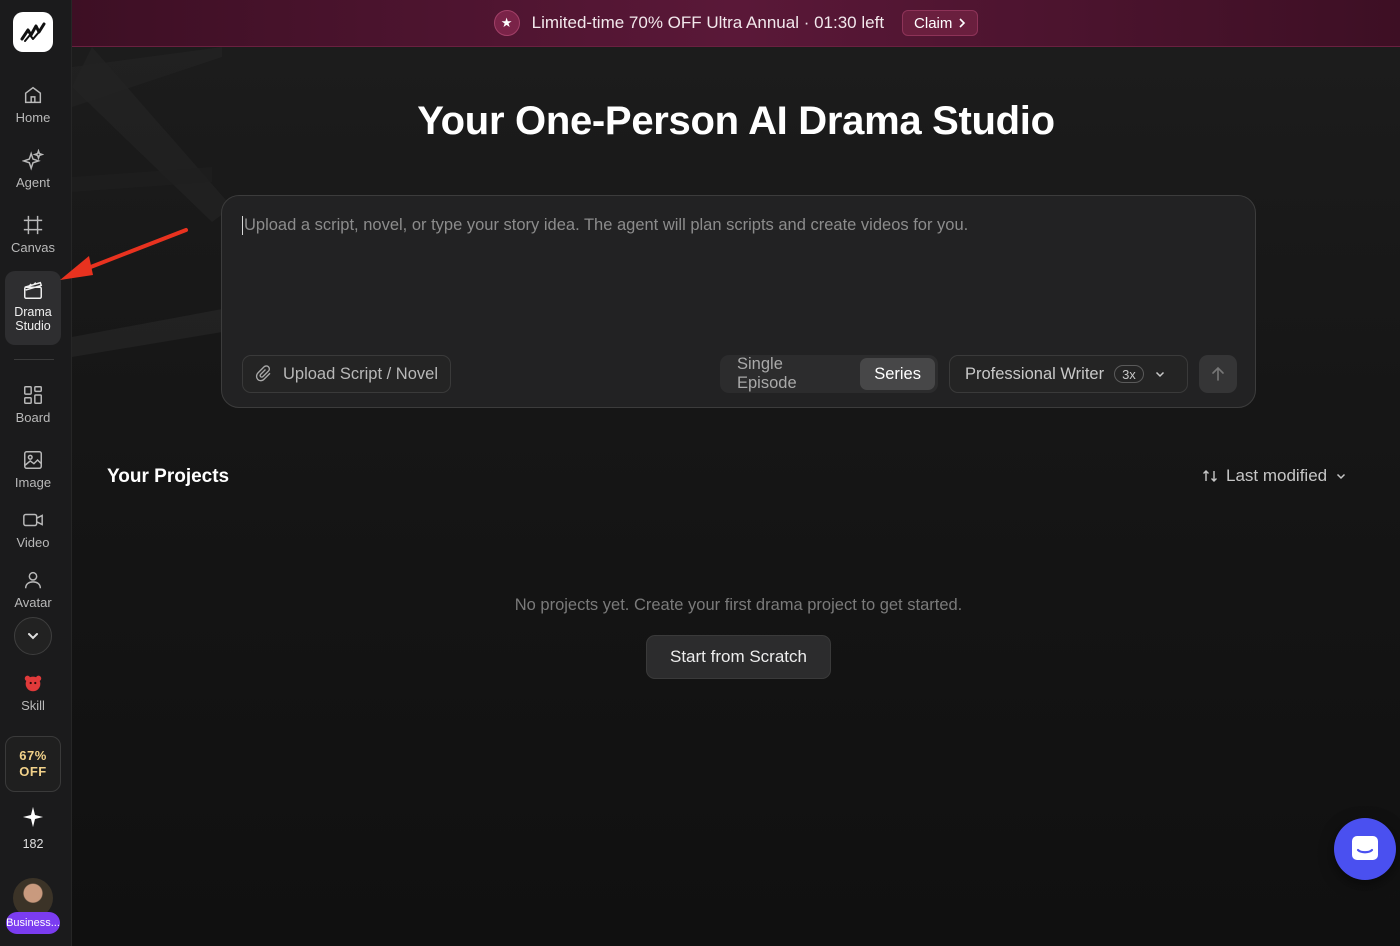 The image size is (1400, 946). What do you see at coordinates (33, 755) in the screenshot?
I see `discount-percent: 67%` at bounding box center [33, 755].